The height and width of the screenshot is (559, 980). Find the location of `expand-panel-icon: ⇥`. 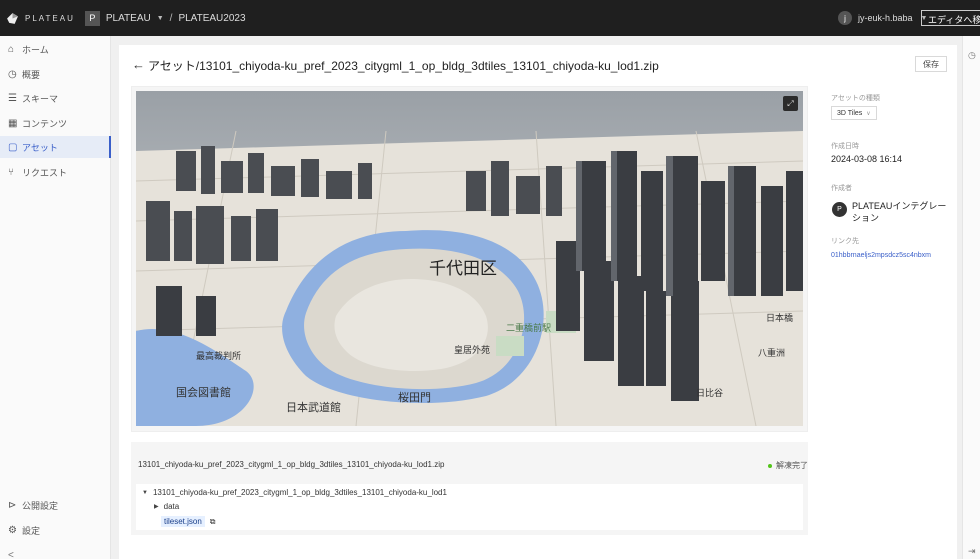

expand-panel-icon: ⇥ is located at coordinates (972, 551).